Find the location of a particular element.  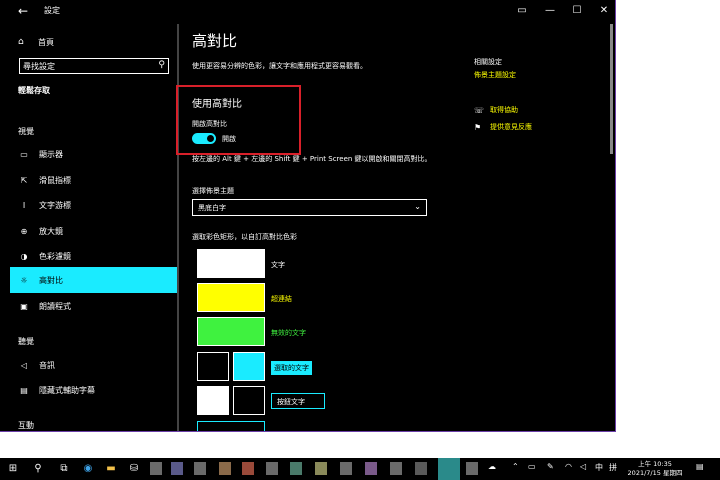

clock-date: 2021/7/15 星期四 is located at coordinates (655, 473).